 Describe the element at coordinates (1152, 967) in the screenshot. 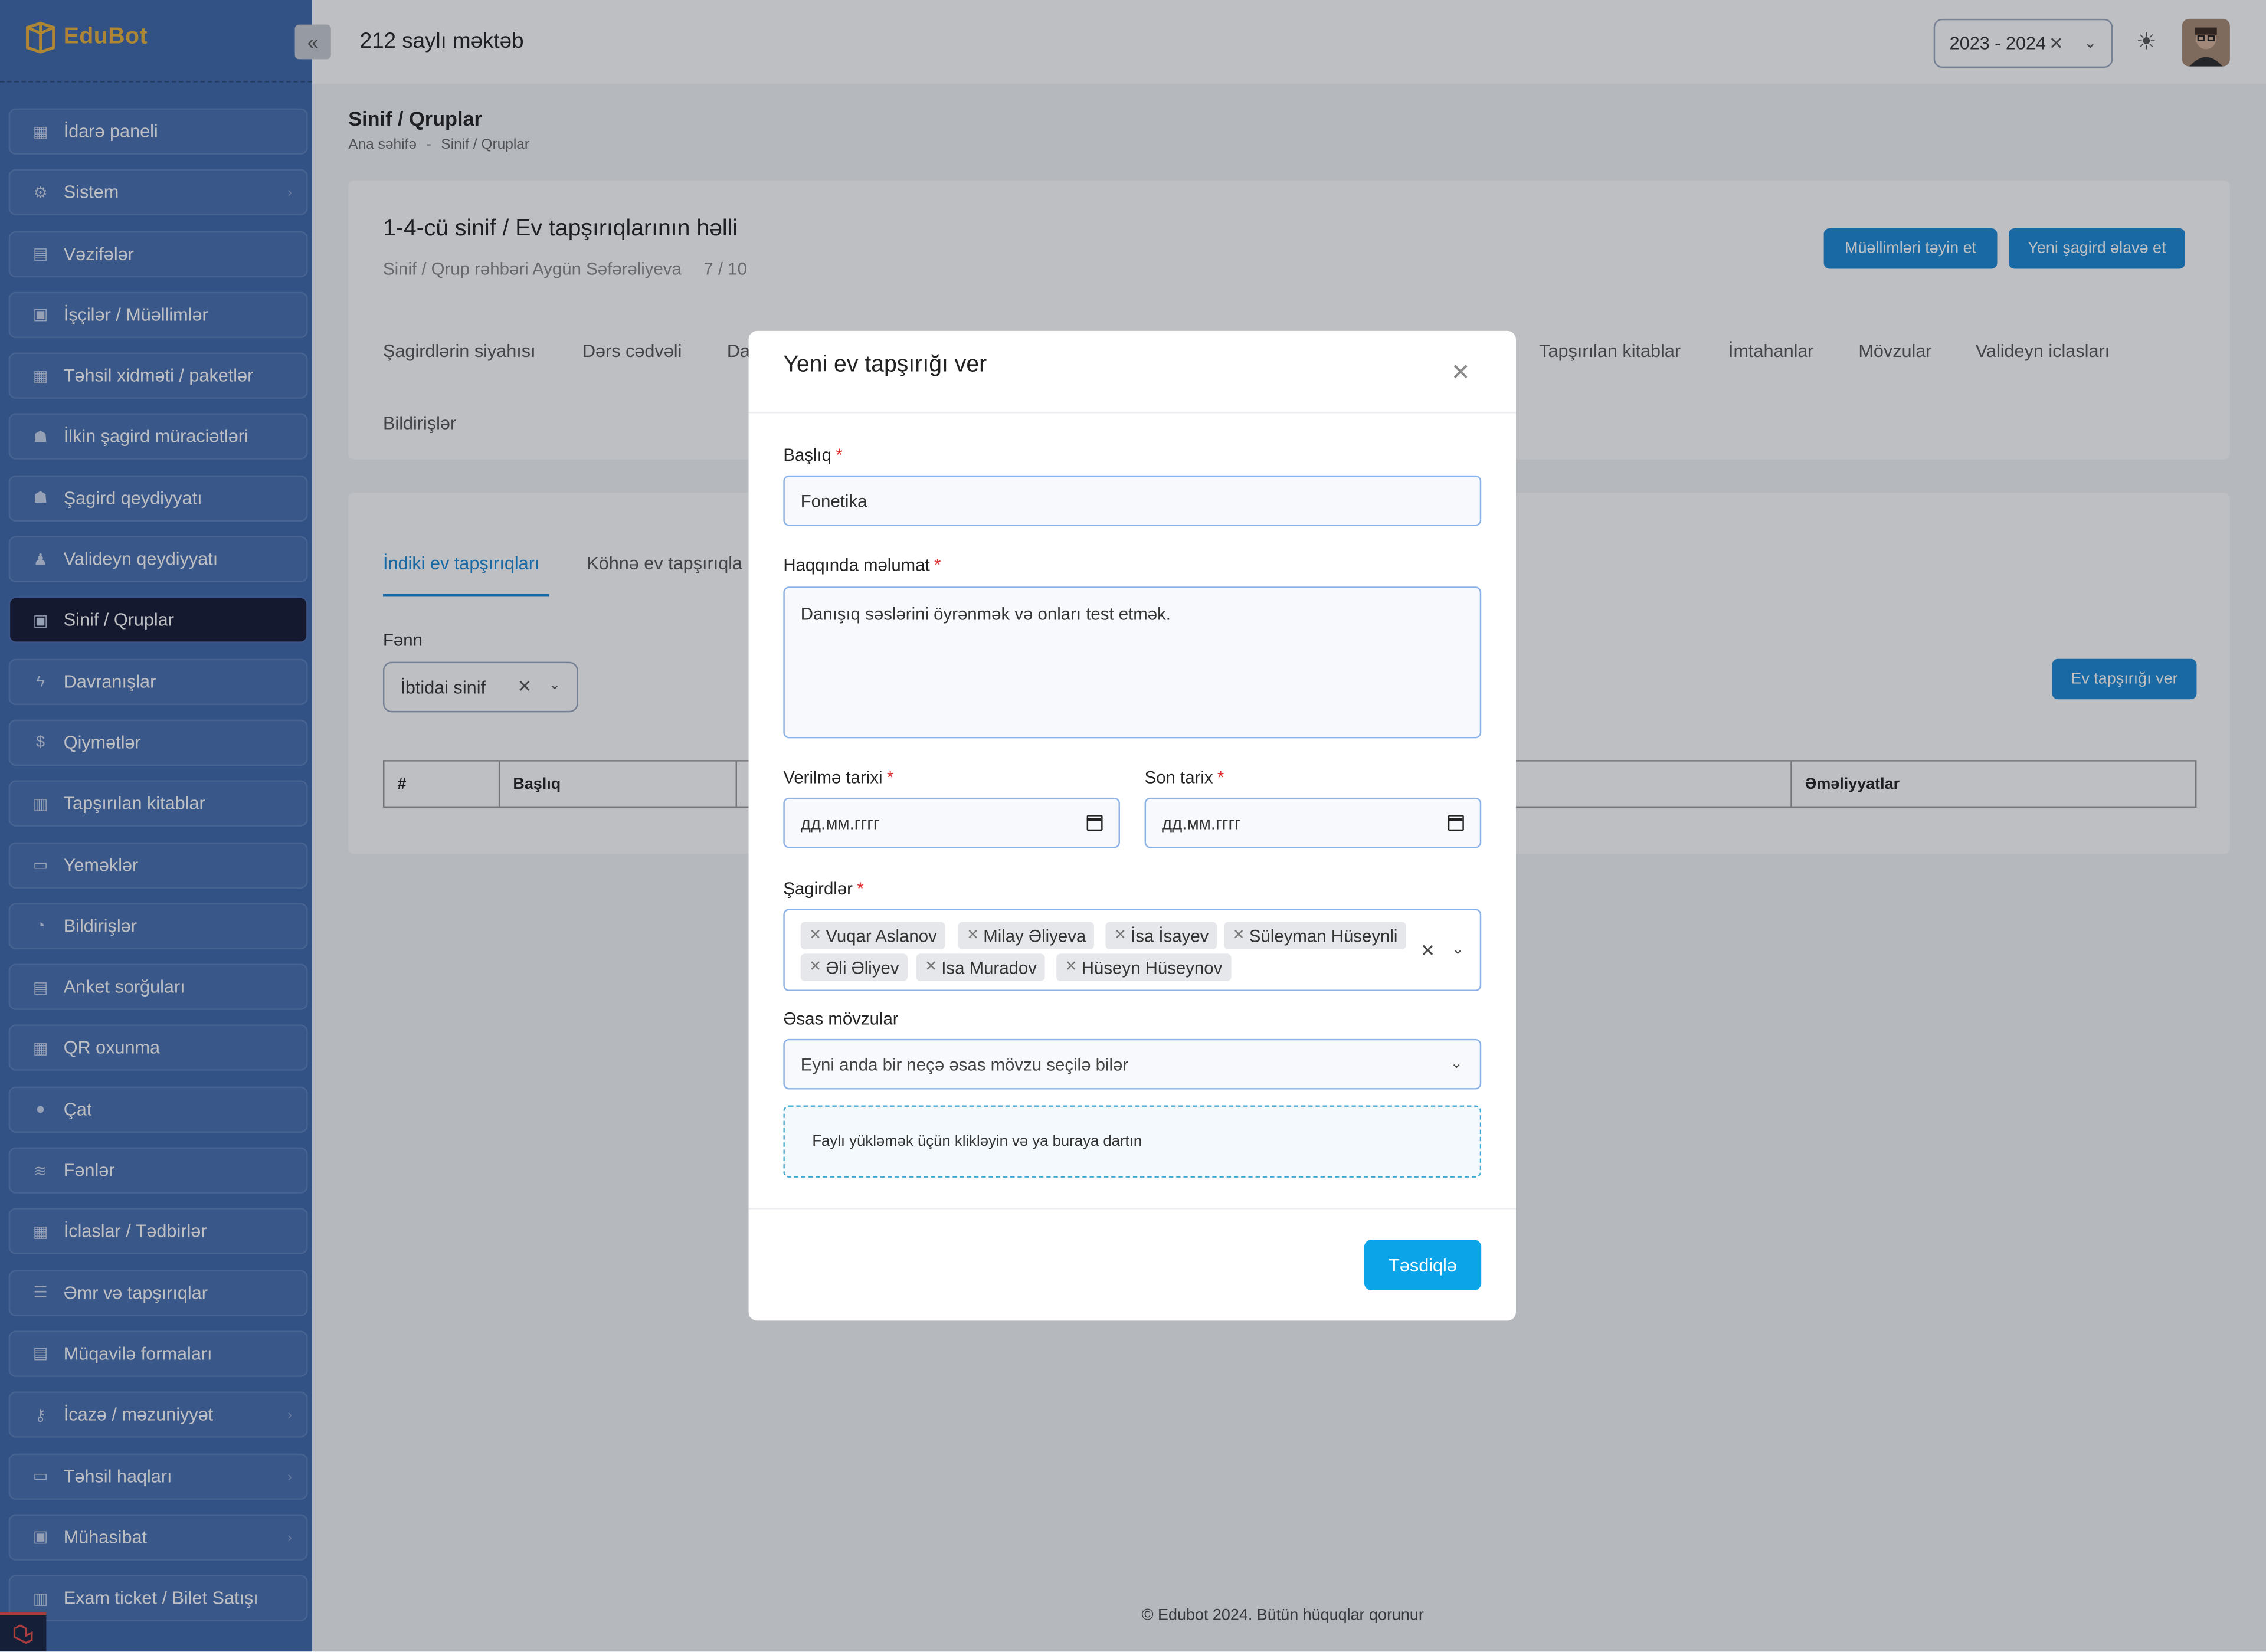

I see `student-tag-label: Hüseyn Hüseynov` at that location.